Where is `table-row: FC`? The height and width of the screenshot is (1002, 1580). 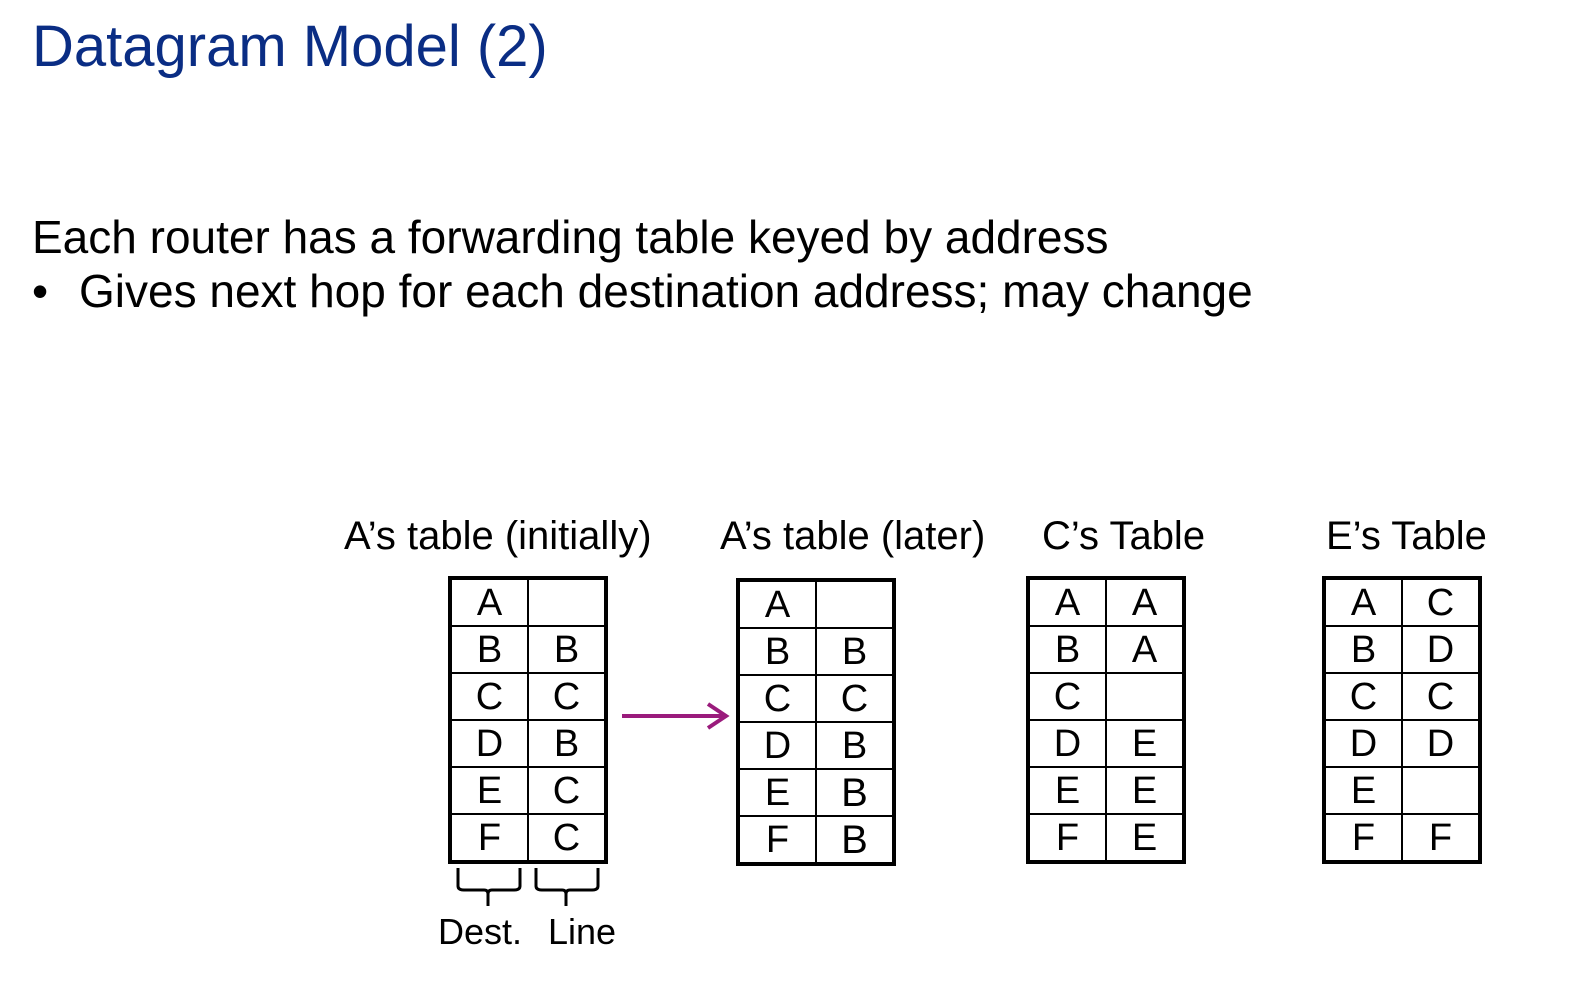 table-row: FC is located at coordinates (528, 838).